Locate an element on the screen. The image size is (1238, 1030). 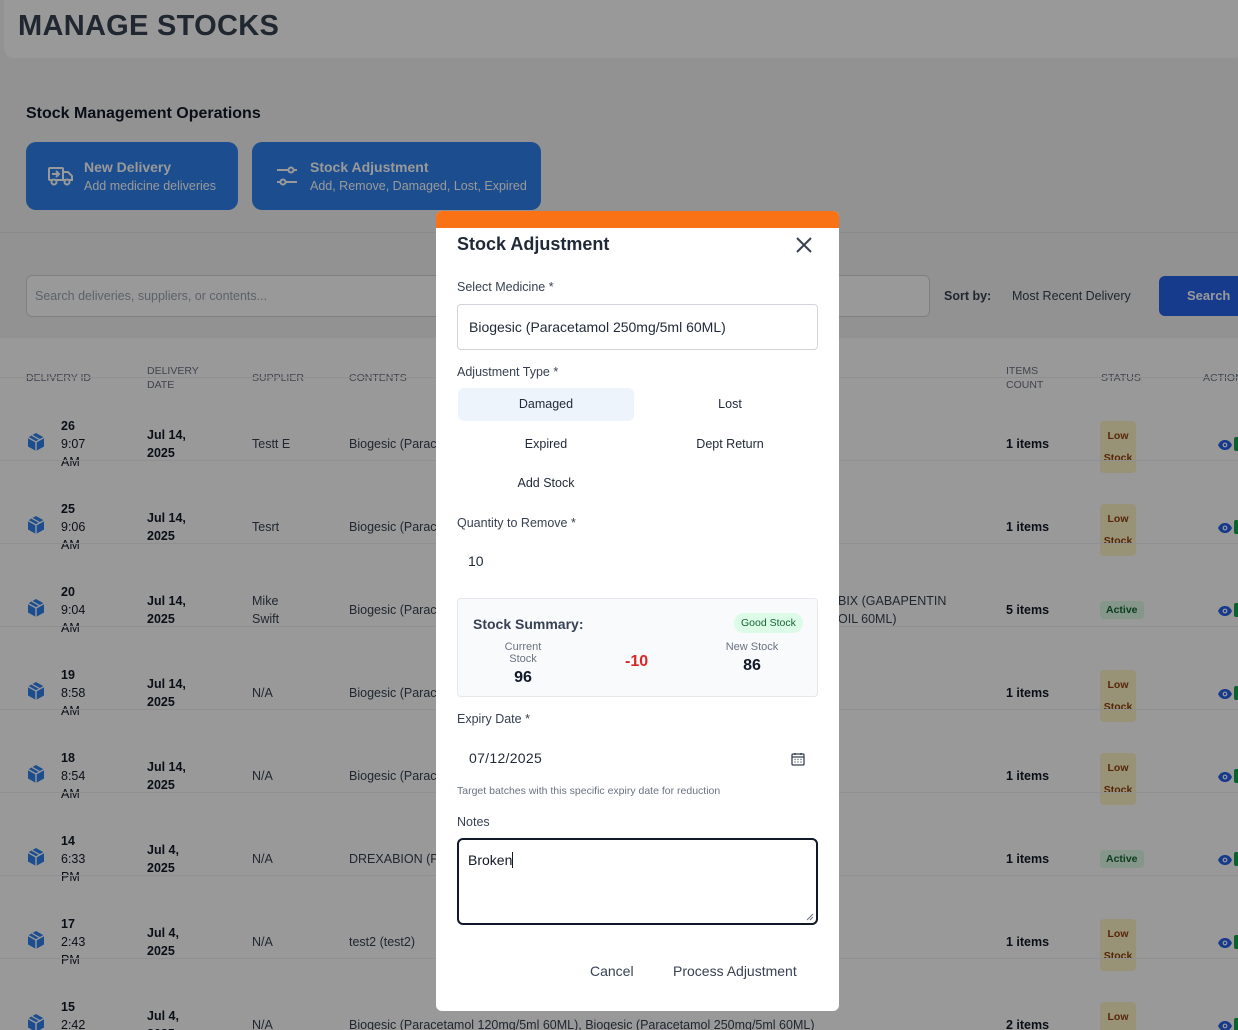
current-stock-value: 96 is located at coordinates (523, 677).